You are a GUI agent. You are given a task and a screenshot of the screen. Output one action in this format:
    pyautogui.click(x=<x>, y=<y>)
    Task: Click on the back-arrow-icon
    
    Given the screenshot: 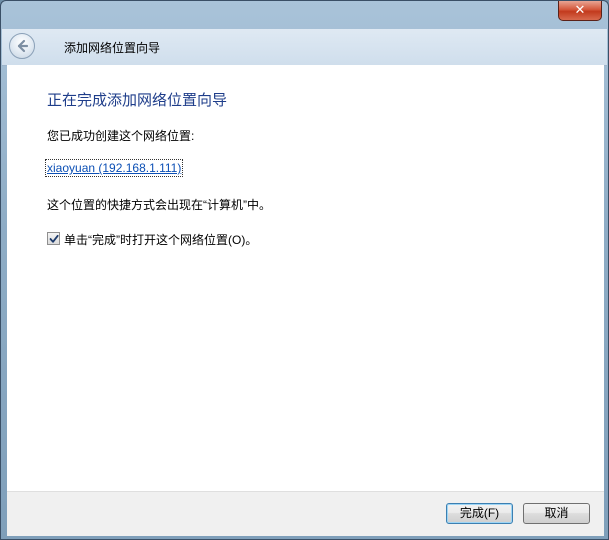 What is the action you would take?
    pyautogui.click(x=23, y=46)
    